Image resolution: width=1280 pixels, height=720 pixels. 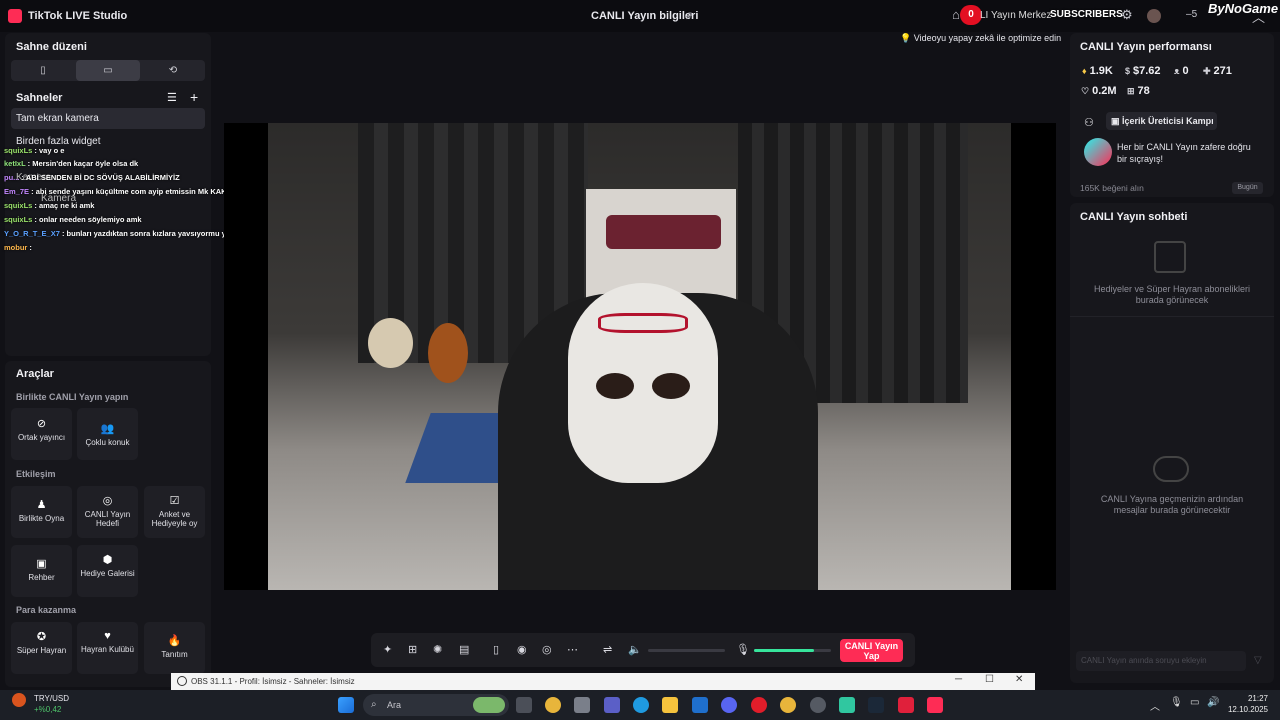 I want to click on tool-co-host: ⊘ Ortak yayıncı, so click(x=41, y=434).